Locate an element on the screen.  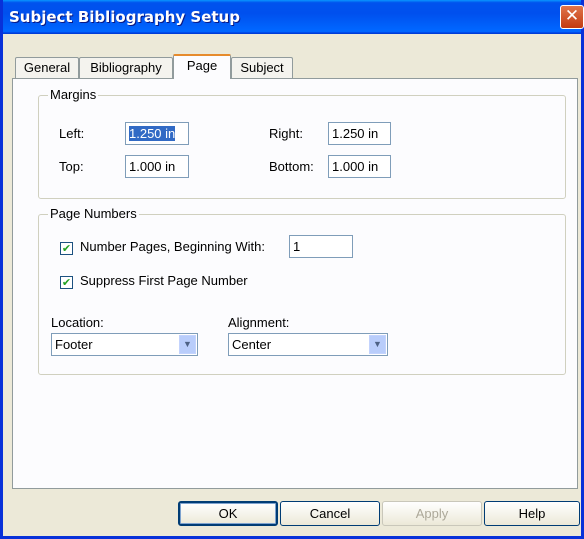
location-select: Footer ▼ is located at coordinates (124, 344).